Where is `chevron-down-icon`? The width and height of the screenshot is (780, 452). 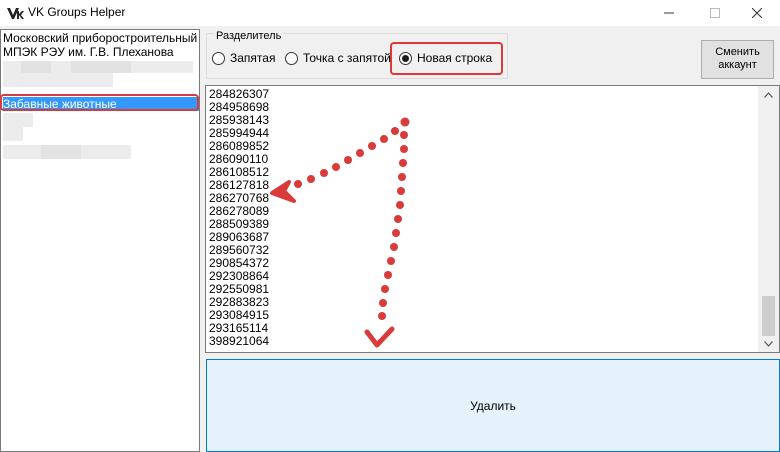
chevron-down-icon is located at coordinates (768, 343).